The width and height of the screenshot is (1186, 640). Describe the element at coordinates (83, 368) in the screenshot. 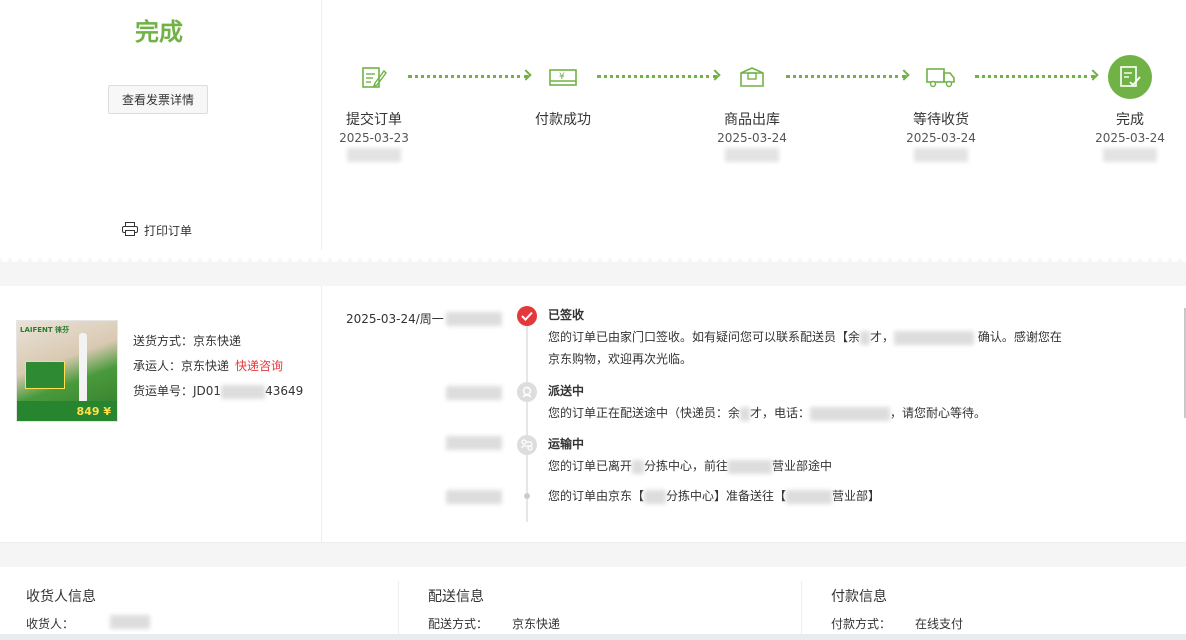

I see `thumb-device` at that location.